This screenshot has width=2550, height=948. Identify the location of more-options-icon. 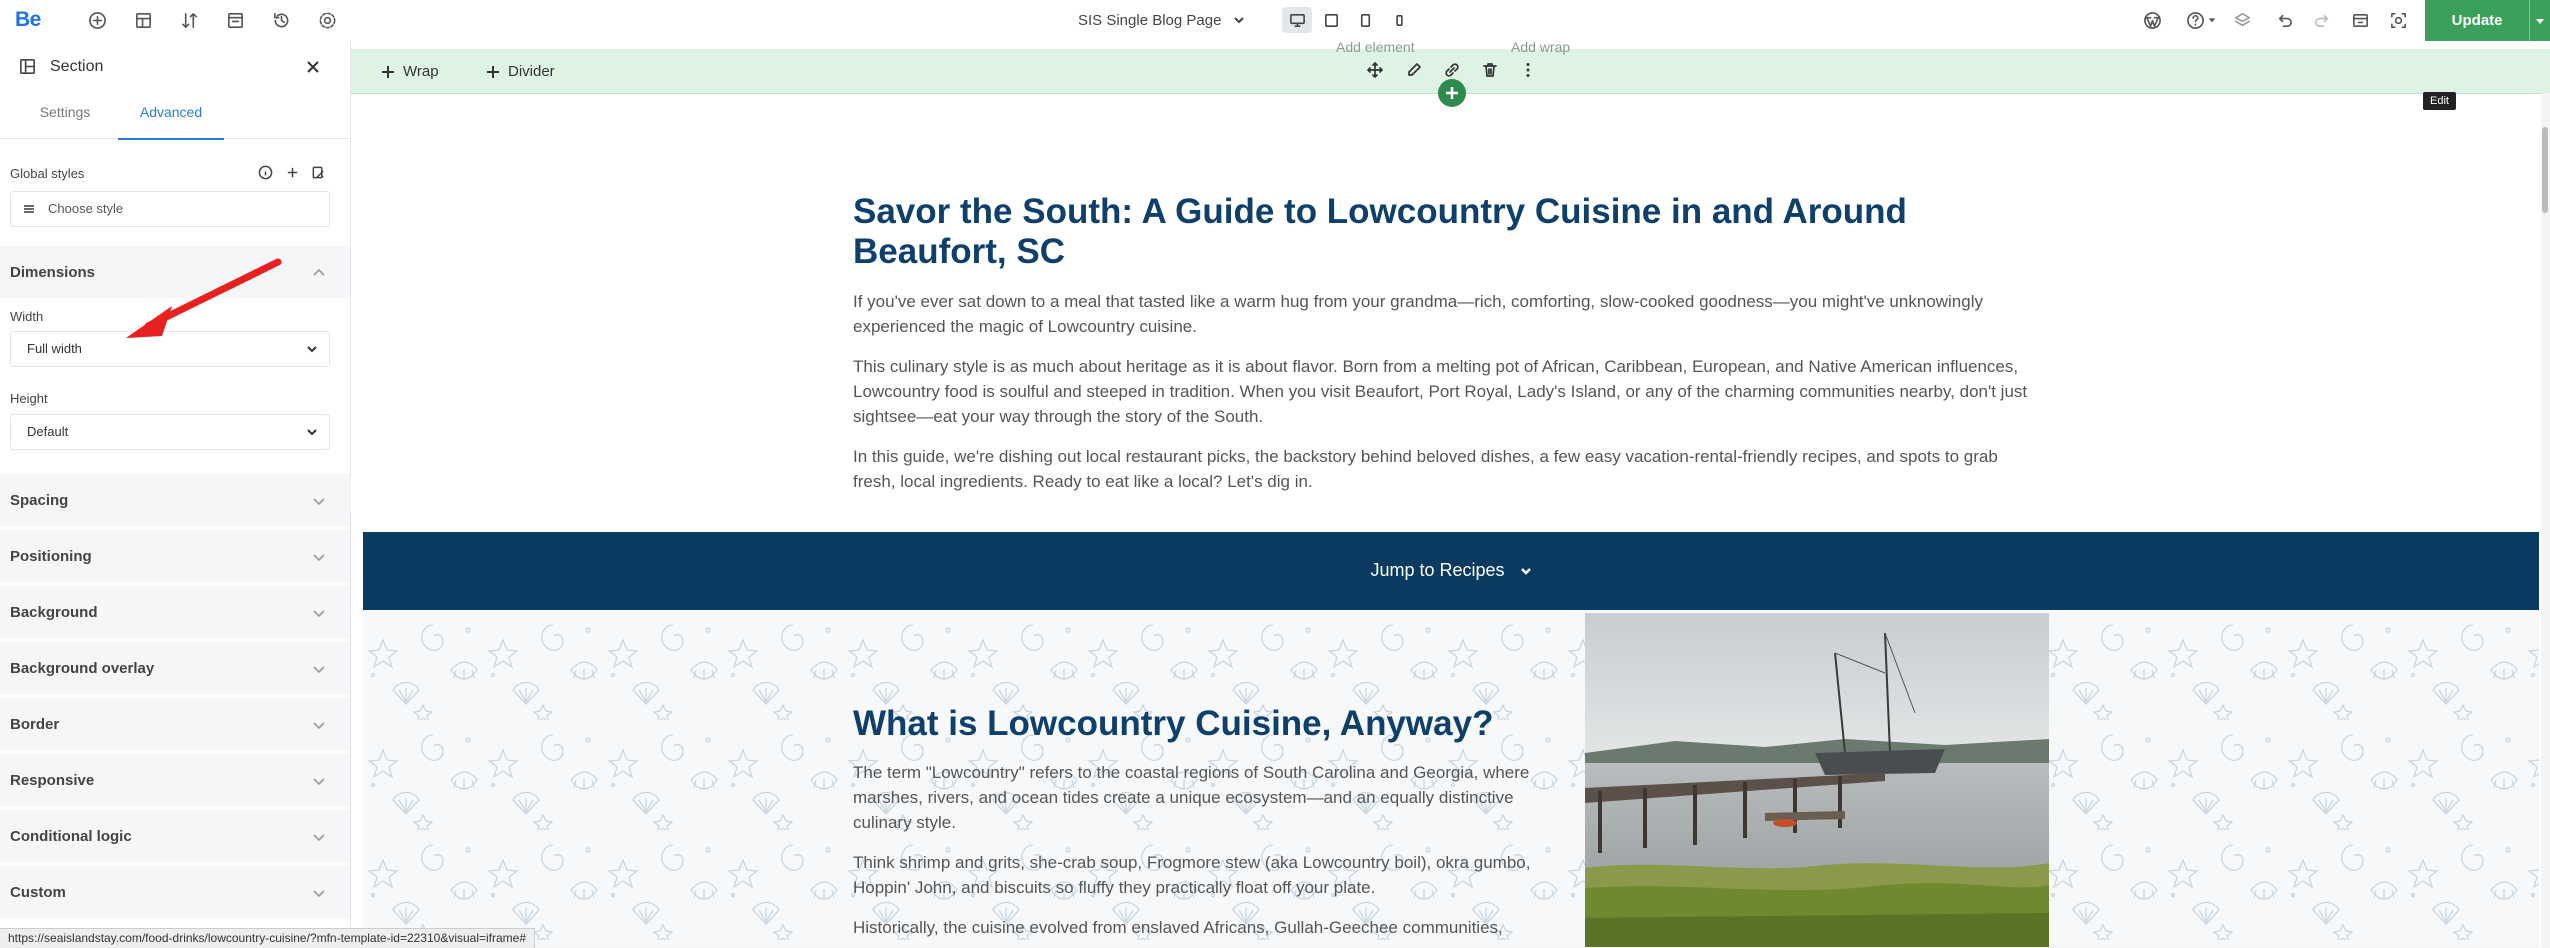
(1529, 71).